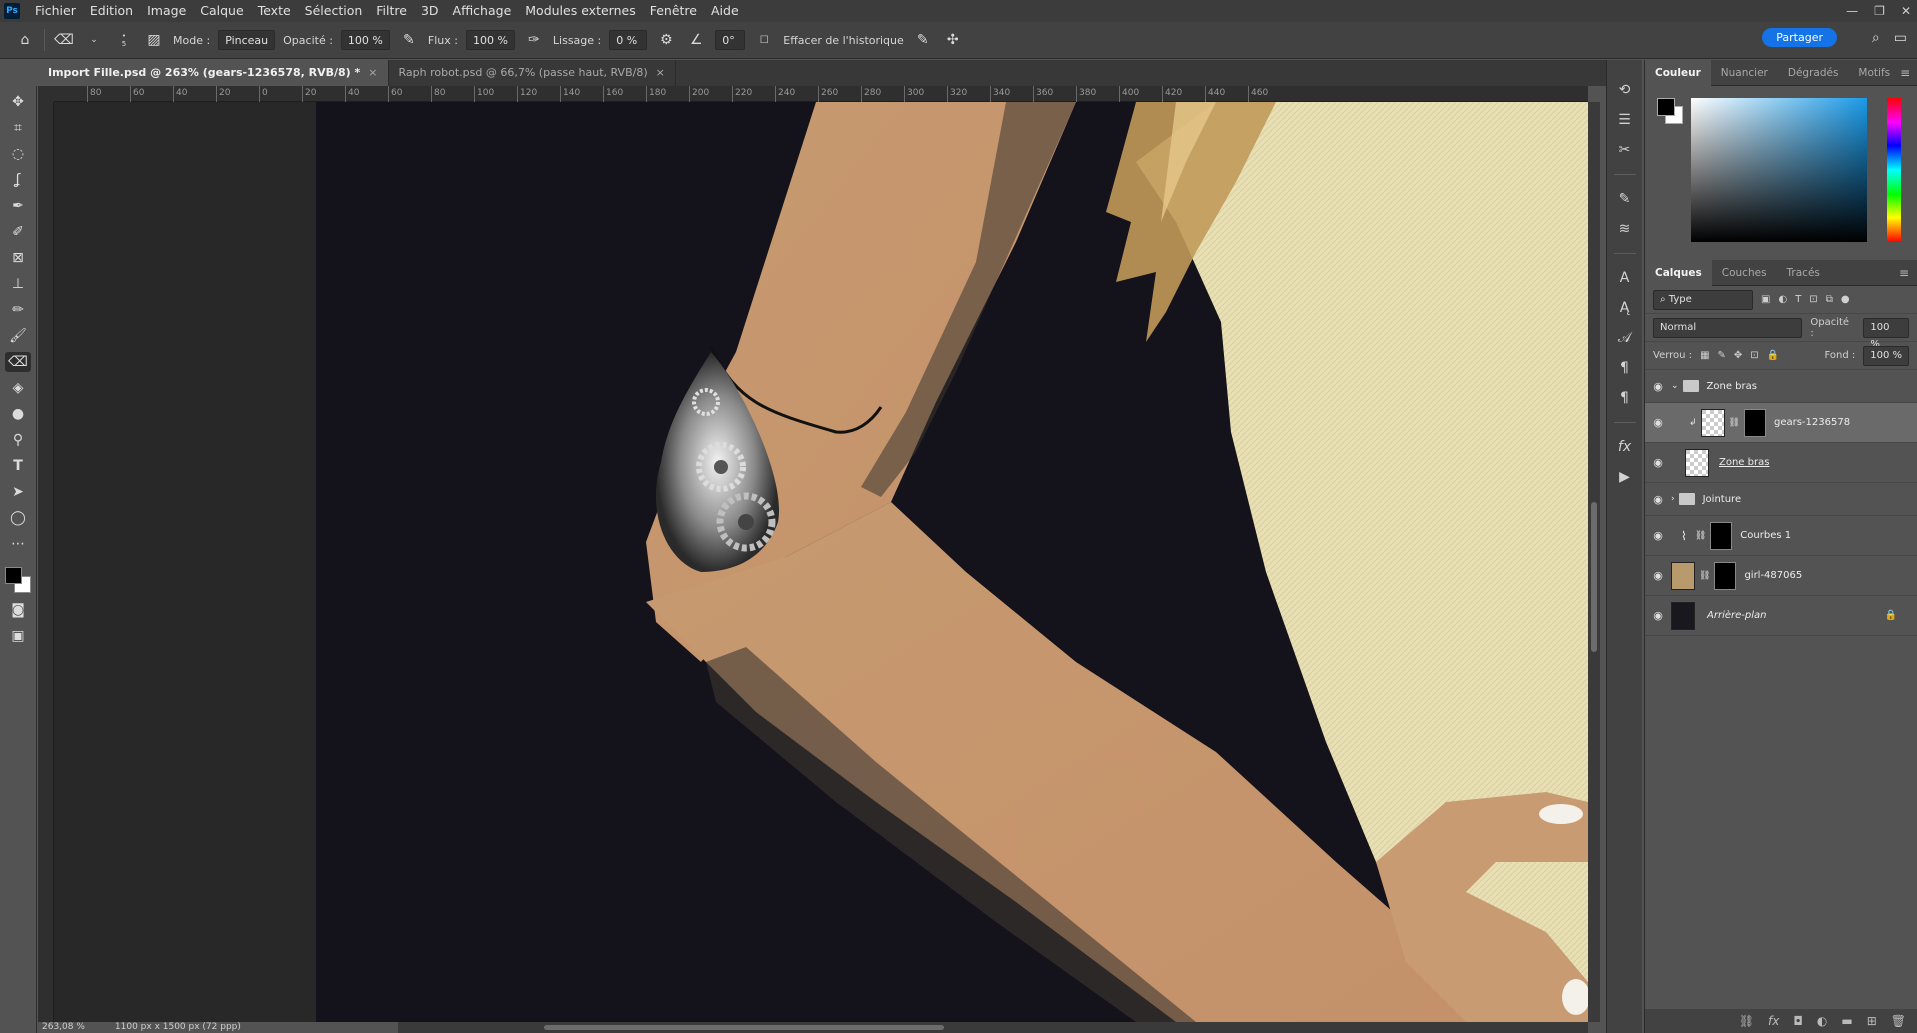 The width and height of the screenshot is (1917, 1033). I want to click on chevron-right-icon: ›, so click(1673, 499).